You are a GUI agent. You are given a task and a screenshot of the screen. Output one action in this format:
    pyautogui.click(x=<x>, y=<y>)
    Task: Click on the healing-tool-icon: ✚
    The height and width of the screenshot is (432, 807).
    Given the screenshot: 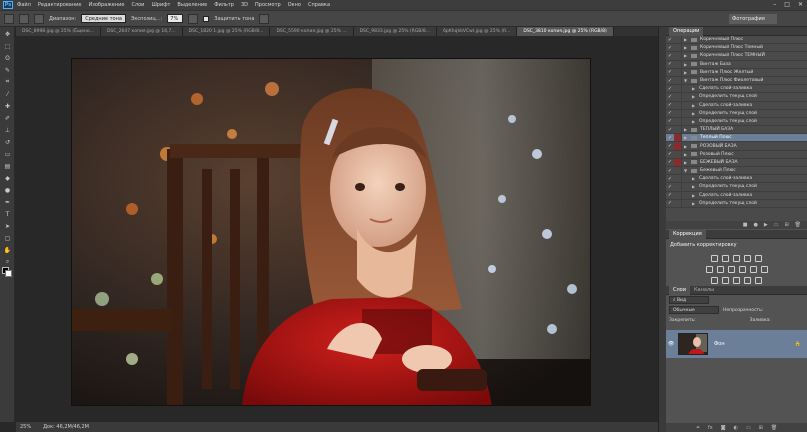 What is the action you would take?
    pyautogui.click(x=7, y=106)
    